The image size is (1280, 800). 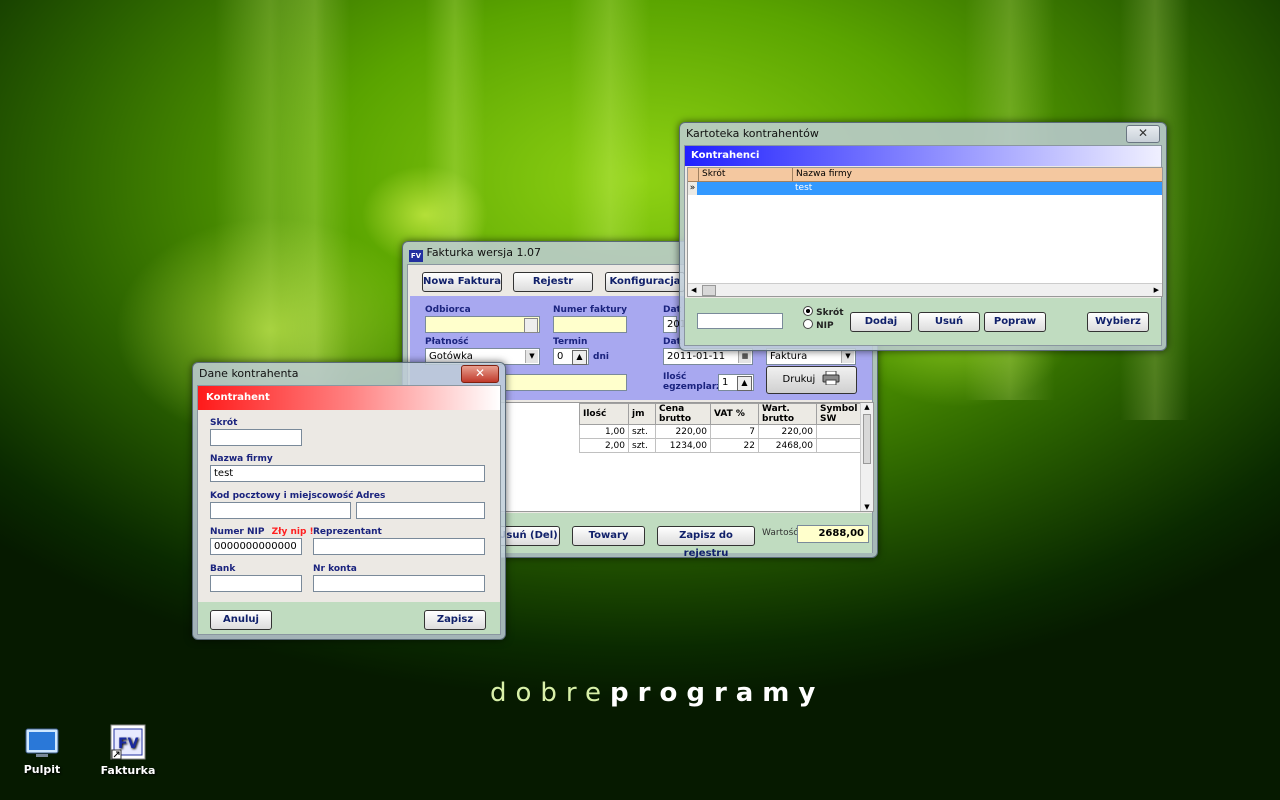 I want to click on column-unit: jm, so click(x=642, y=414).